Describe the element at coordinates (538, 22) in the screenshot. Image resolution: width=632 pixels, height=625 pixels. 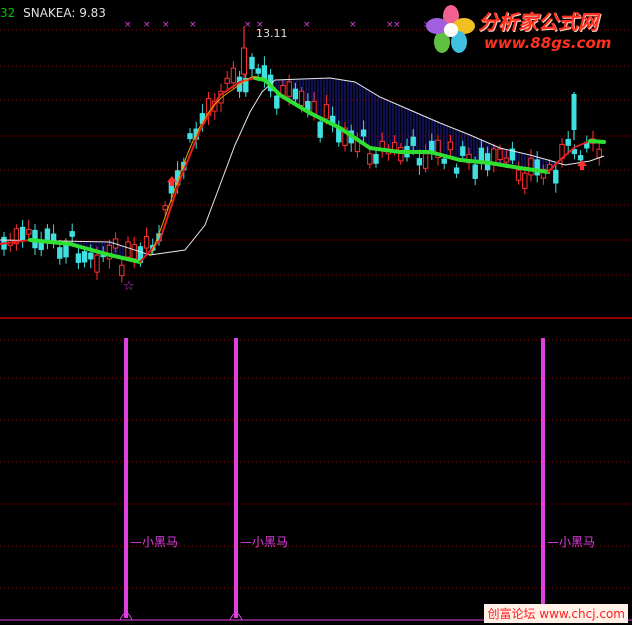
I see `watermark-title: 分析家公式网` at that location.